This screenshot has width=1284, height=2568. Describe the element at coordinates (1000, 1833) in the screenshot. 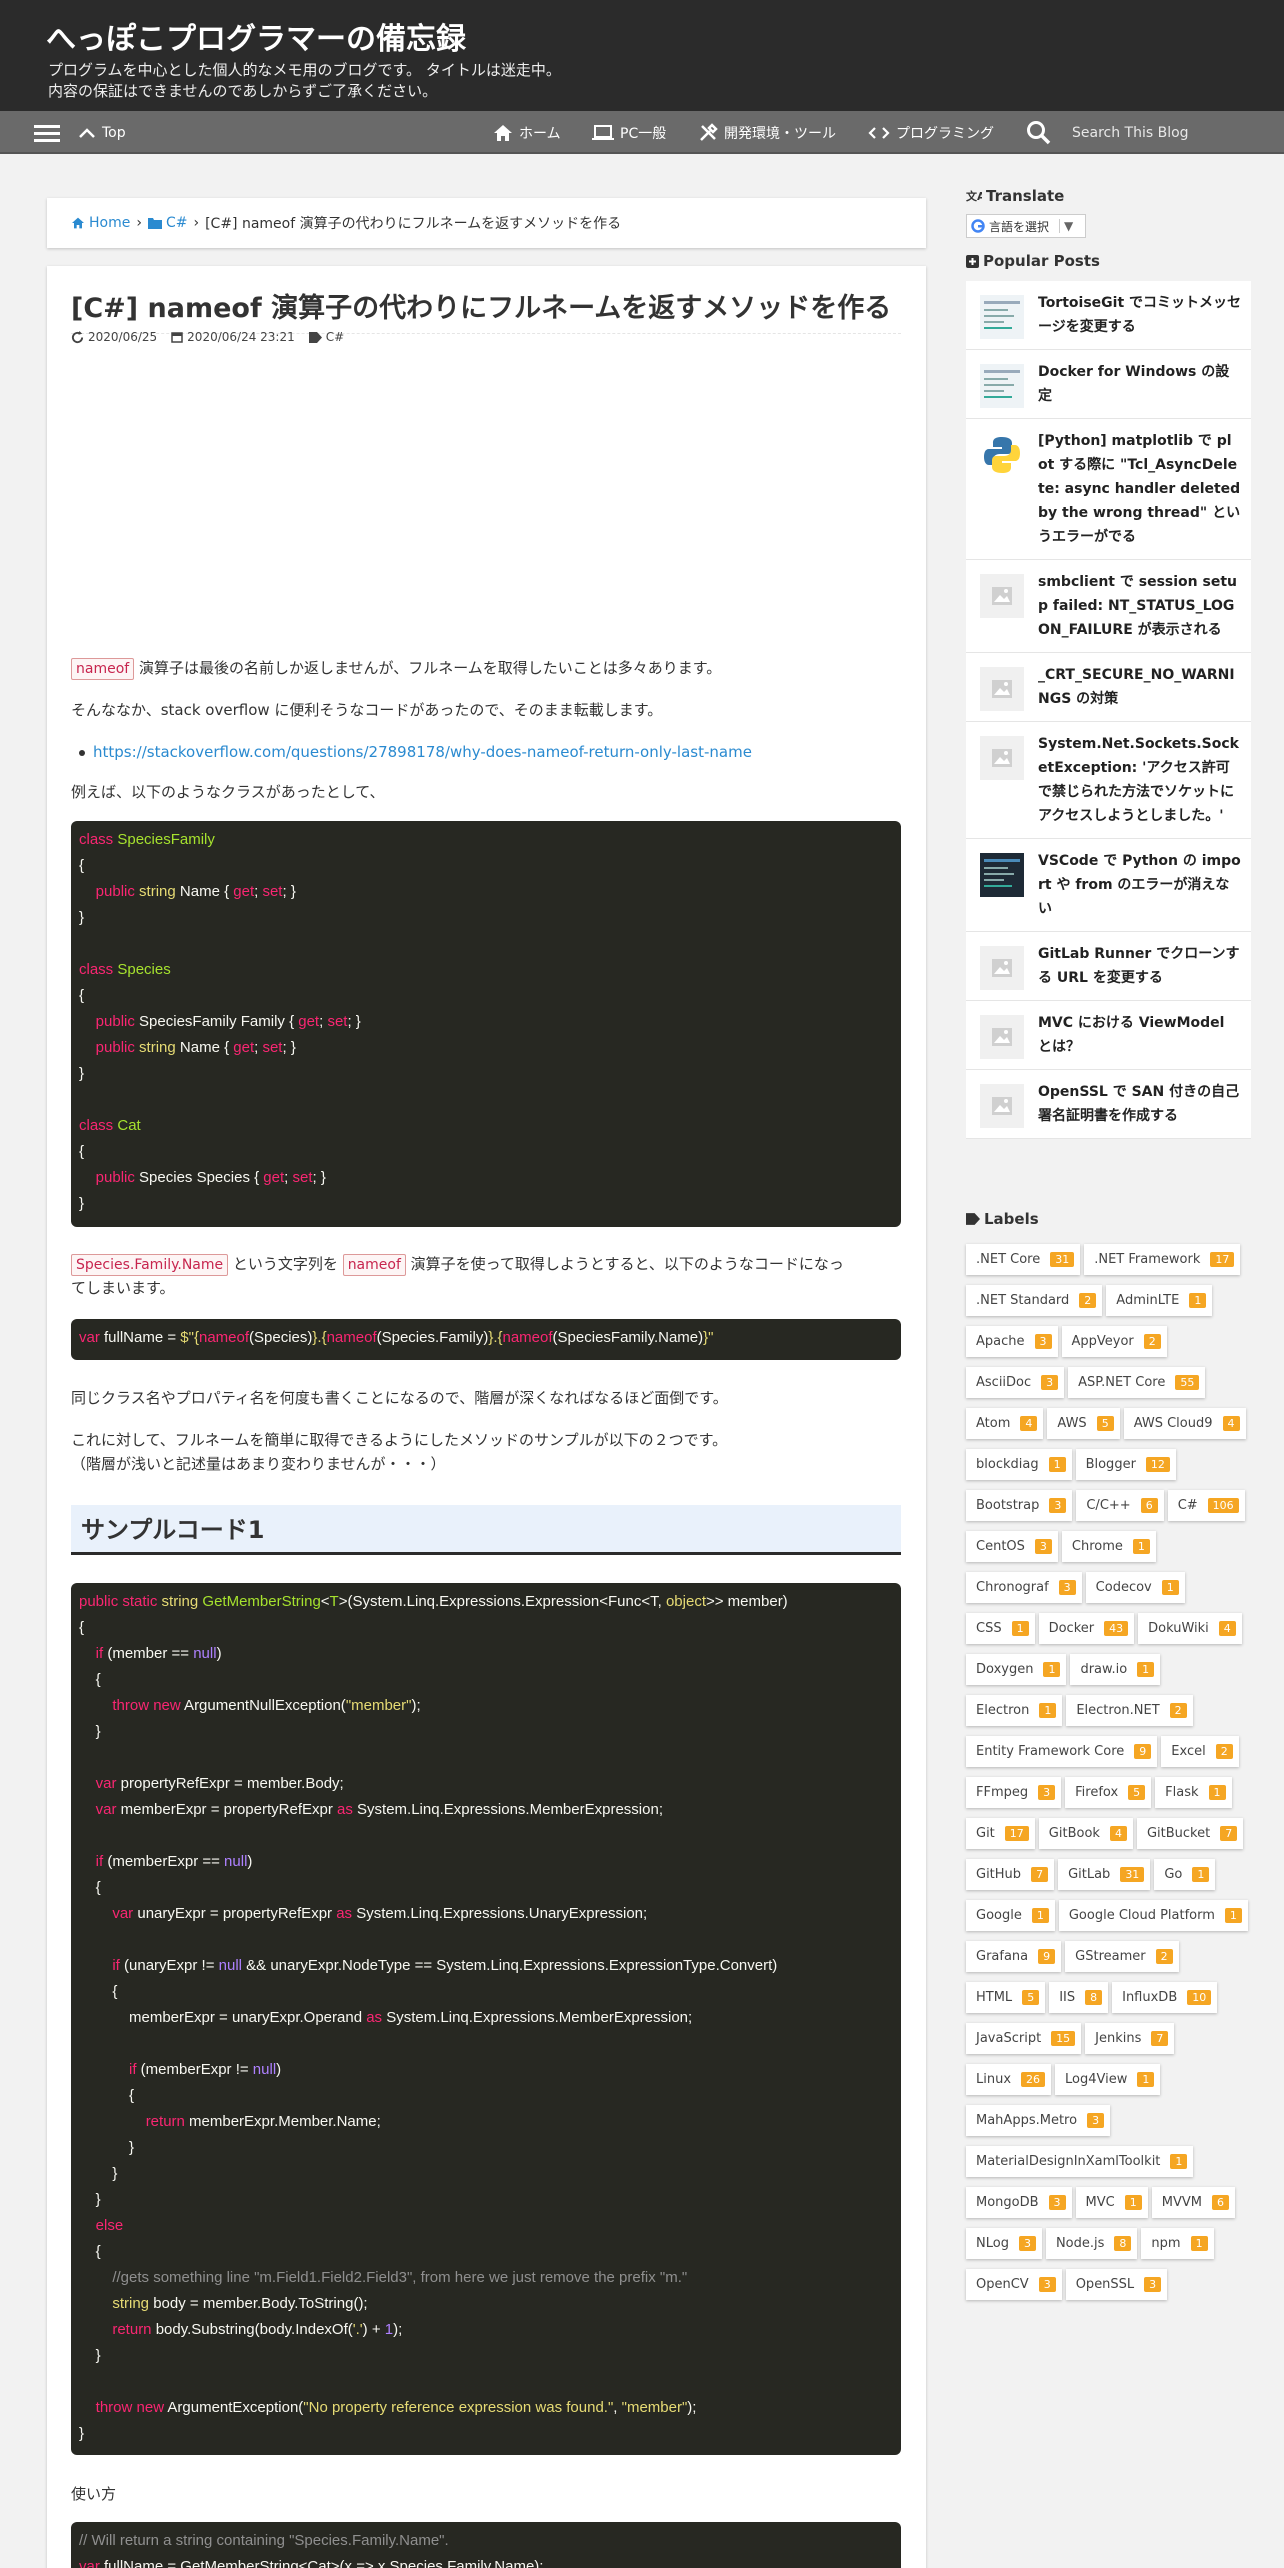

I see `label-chip: Git 17` at that location.